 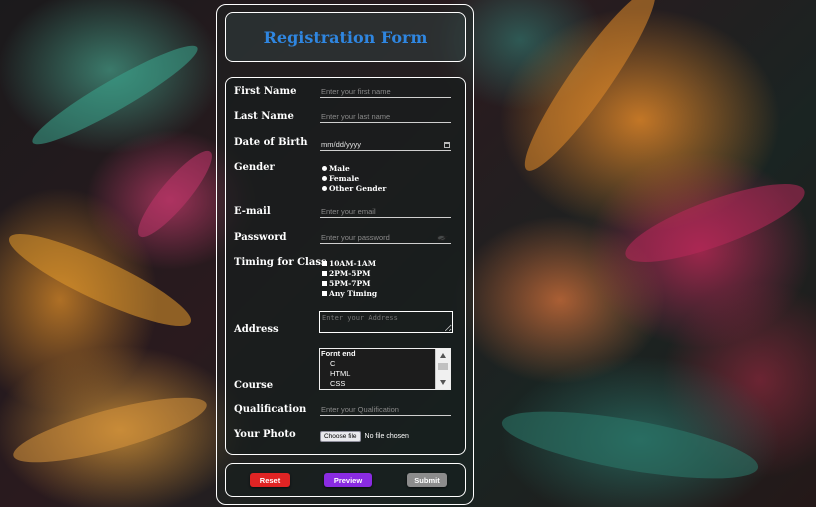 What do you see at coordinates (443, 366) in the screenshot?
I see `scroll-thumb` at bounding box center [443, 366].